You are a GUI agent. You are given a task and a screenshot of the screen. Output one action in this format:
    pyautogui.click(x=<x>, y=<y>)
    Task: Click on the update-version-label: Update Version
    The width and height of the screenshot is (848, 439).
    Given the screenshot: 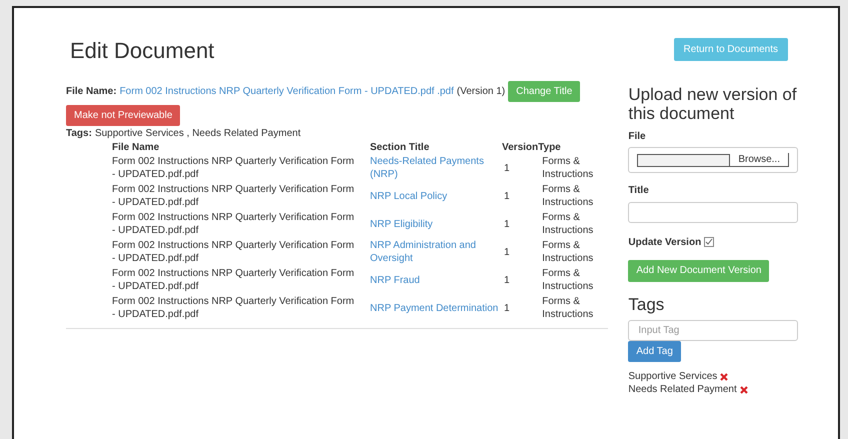 What is the action you would take?
    pyautogui.click(x=665, y=243)
    